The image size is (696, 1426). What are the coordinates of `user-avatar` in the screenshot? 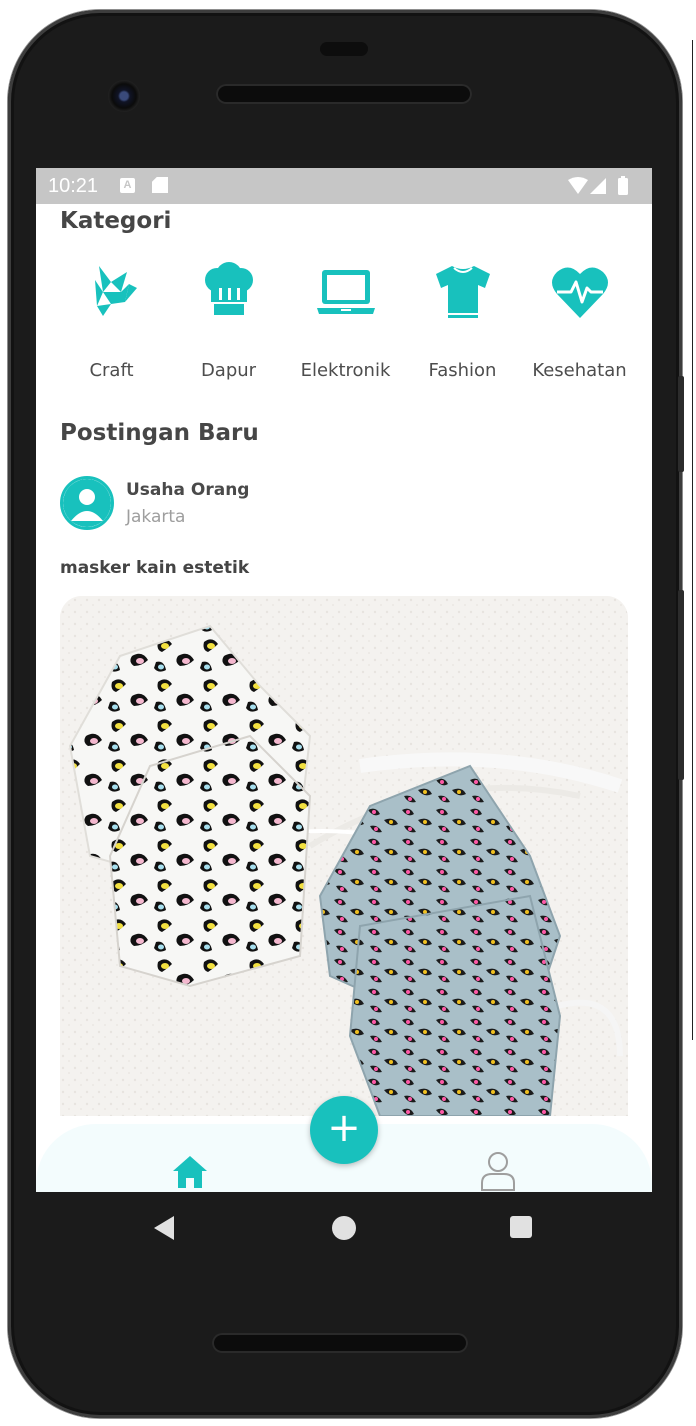 It's located at (87, 503).